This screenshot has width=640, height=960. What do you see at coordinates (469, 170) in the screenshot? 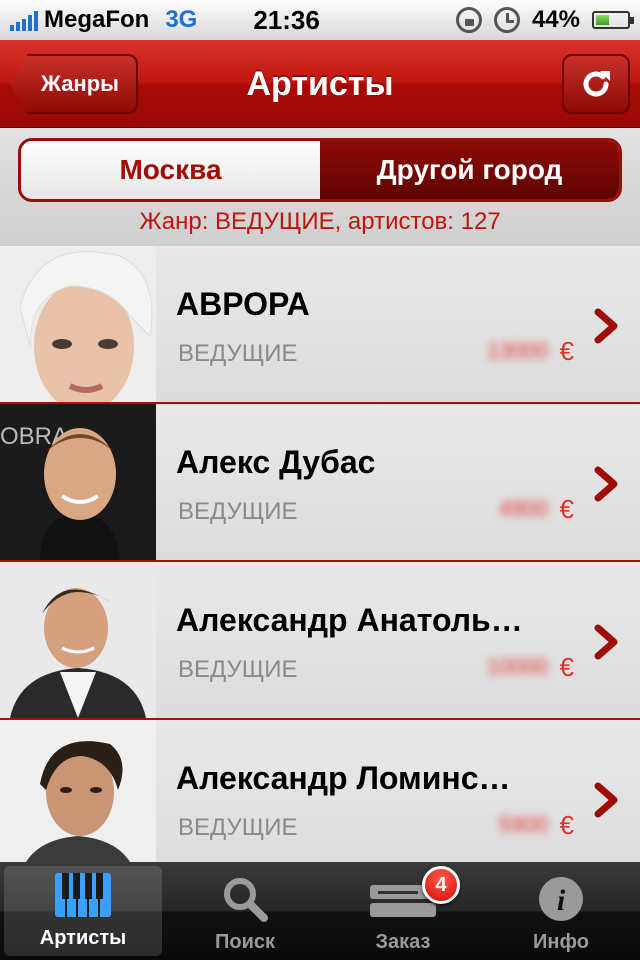
I see `segment-other-city: Другой город` at bounding box center [469, 170].